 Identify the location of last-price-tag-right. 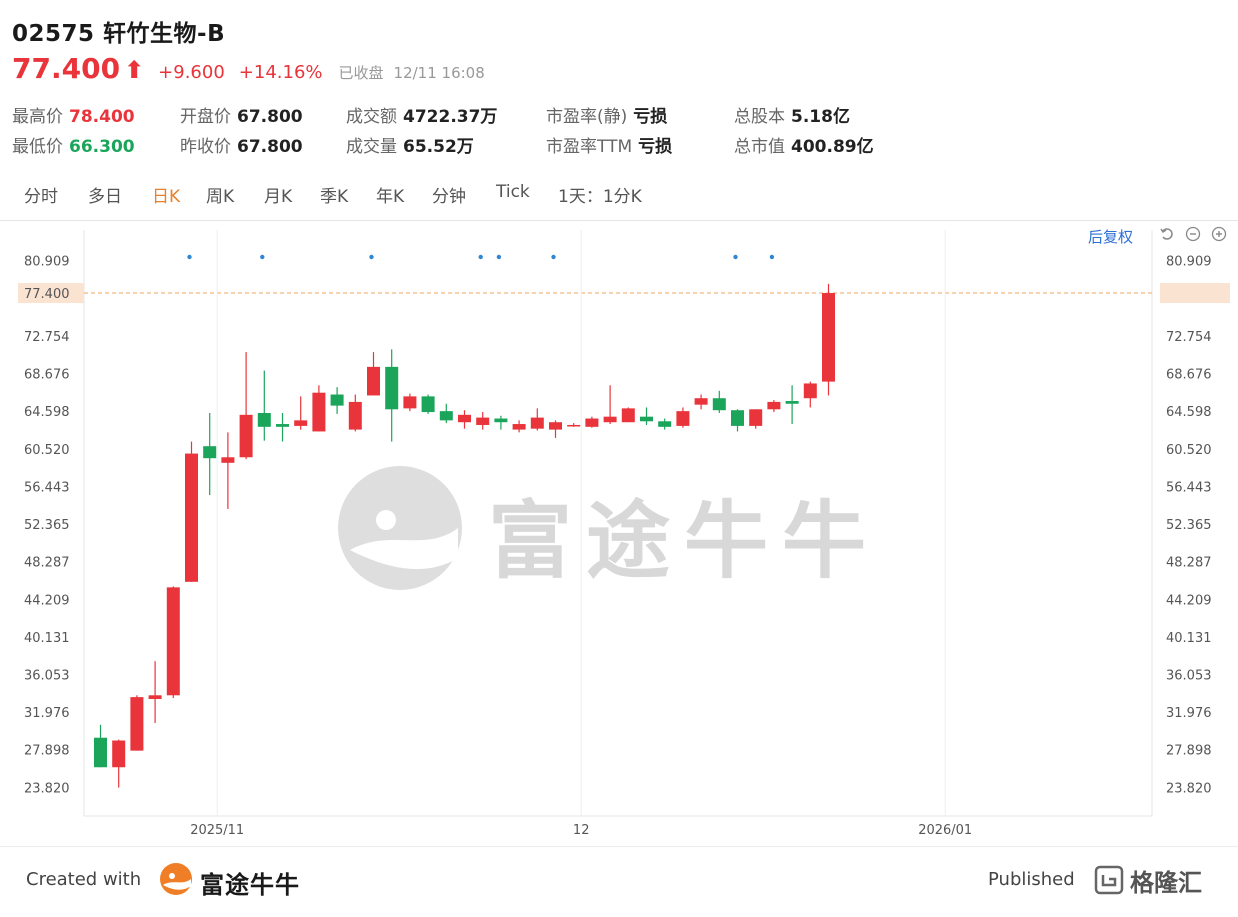
(1195, 293).